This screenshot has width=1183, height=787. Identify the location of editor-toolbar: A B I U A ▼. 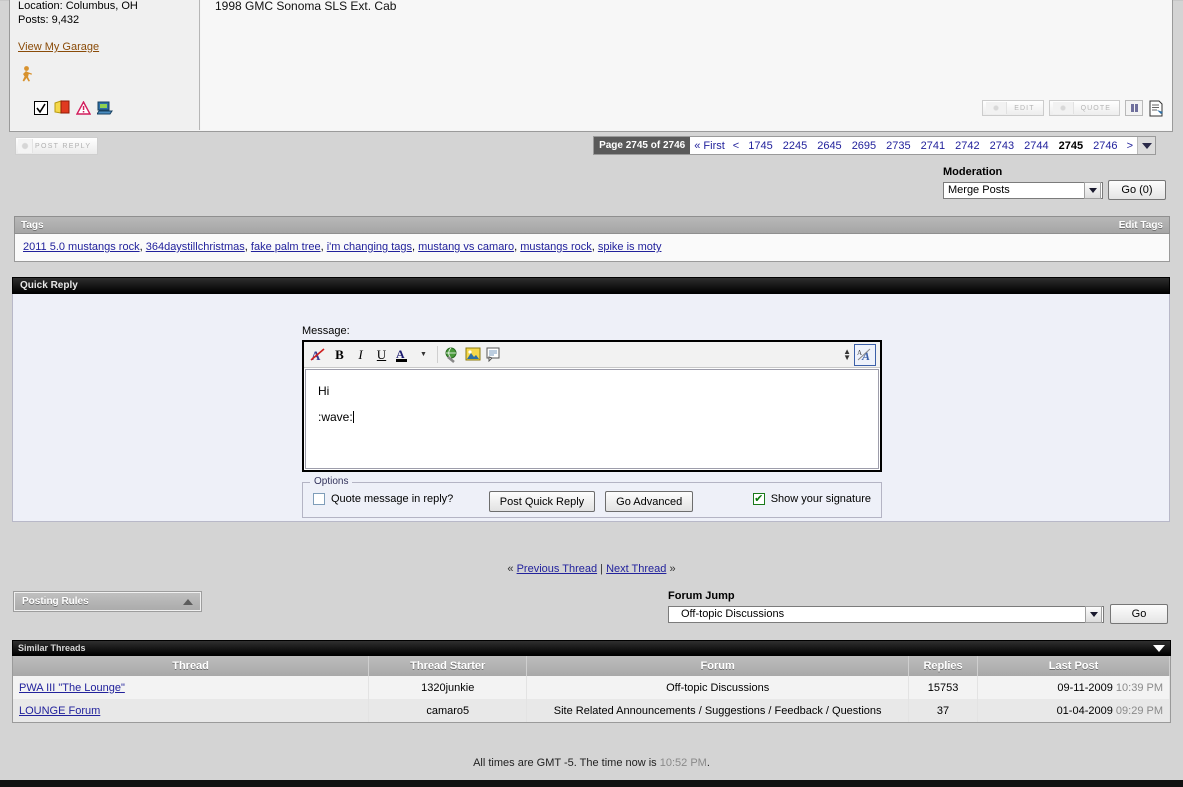
(592, 355).